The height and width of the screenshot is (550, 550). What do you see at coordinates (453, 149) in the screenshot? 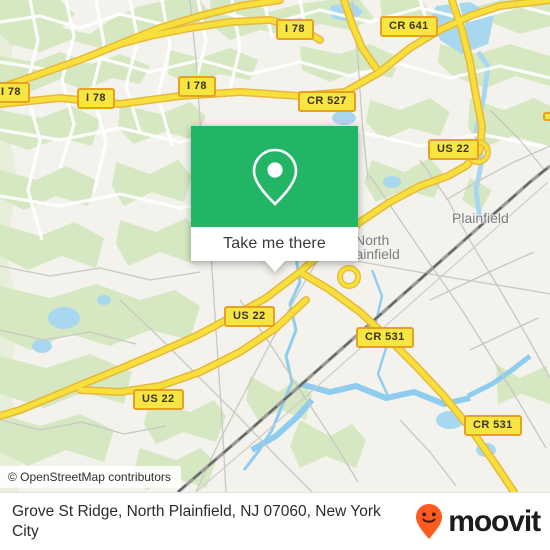
I see `route-shield-us22-topright: US 22` at bounding box center [453, 149].